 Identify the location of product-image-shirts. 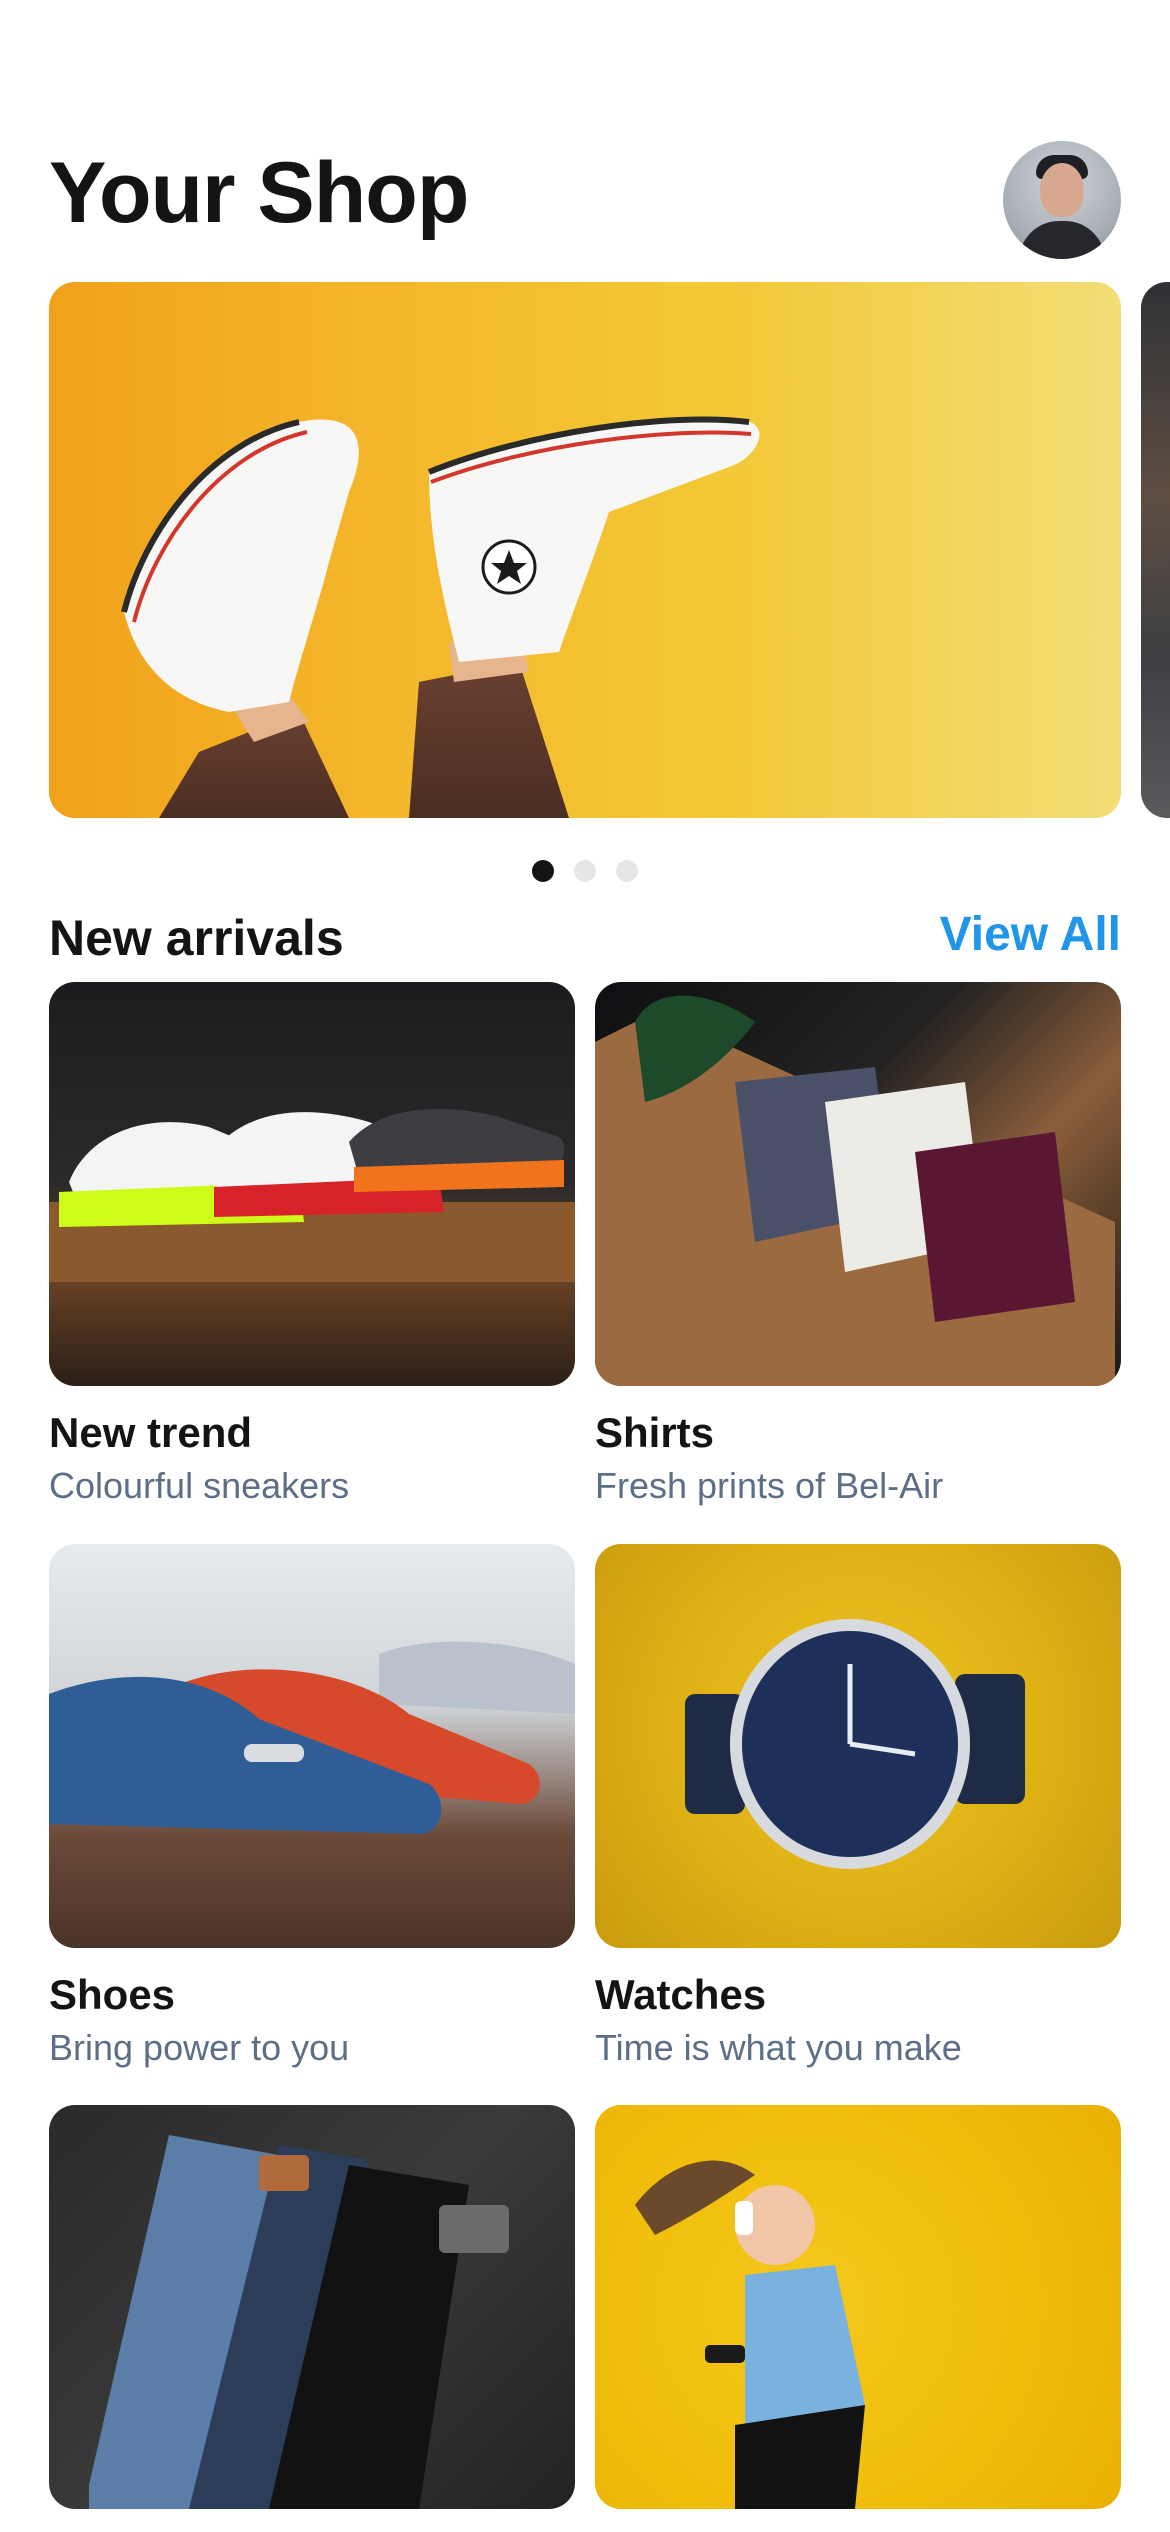
(858, 1184).